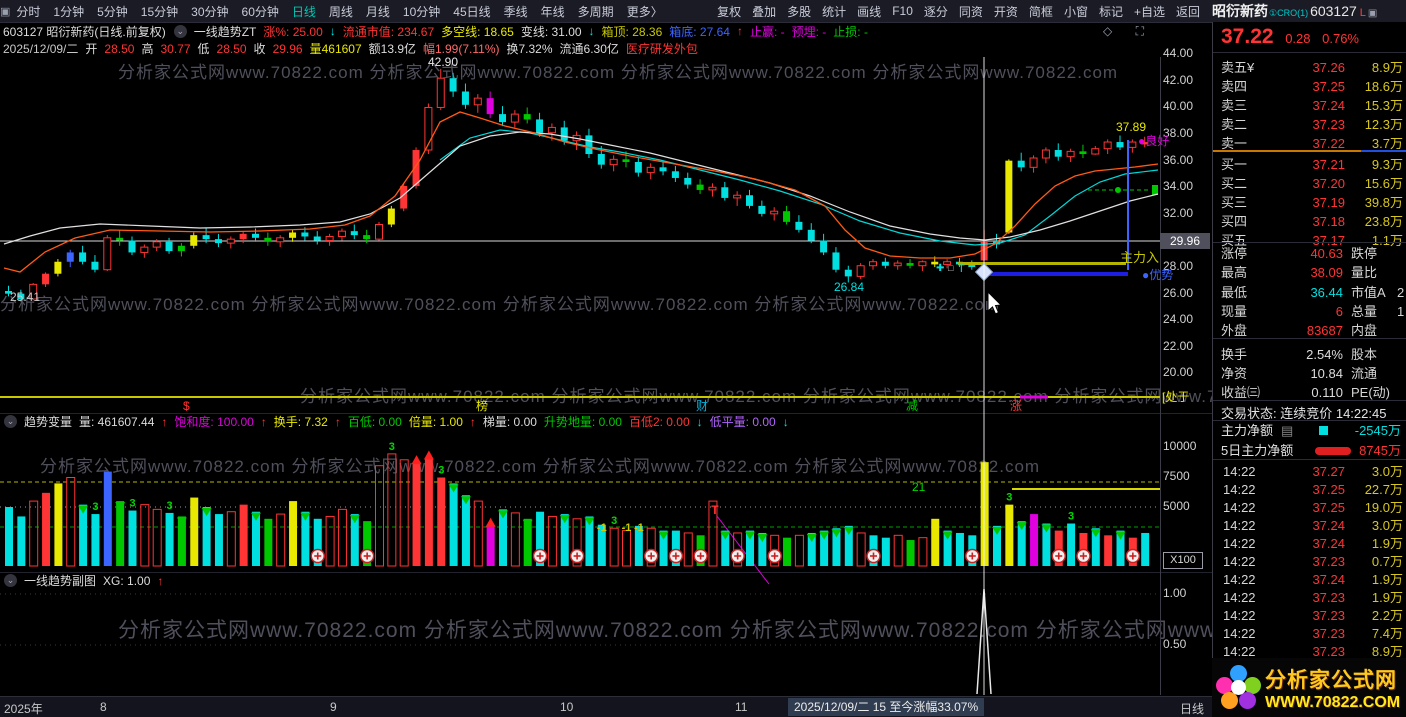 This screenshot has width=1406, height=717. What do you see at coordinates (529, 49) in the screenshot?
I see `status-segment: 换7.32%` at bounding box center [529, 49].